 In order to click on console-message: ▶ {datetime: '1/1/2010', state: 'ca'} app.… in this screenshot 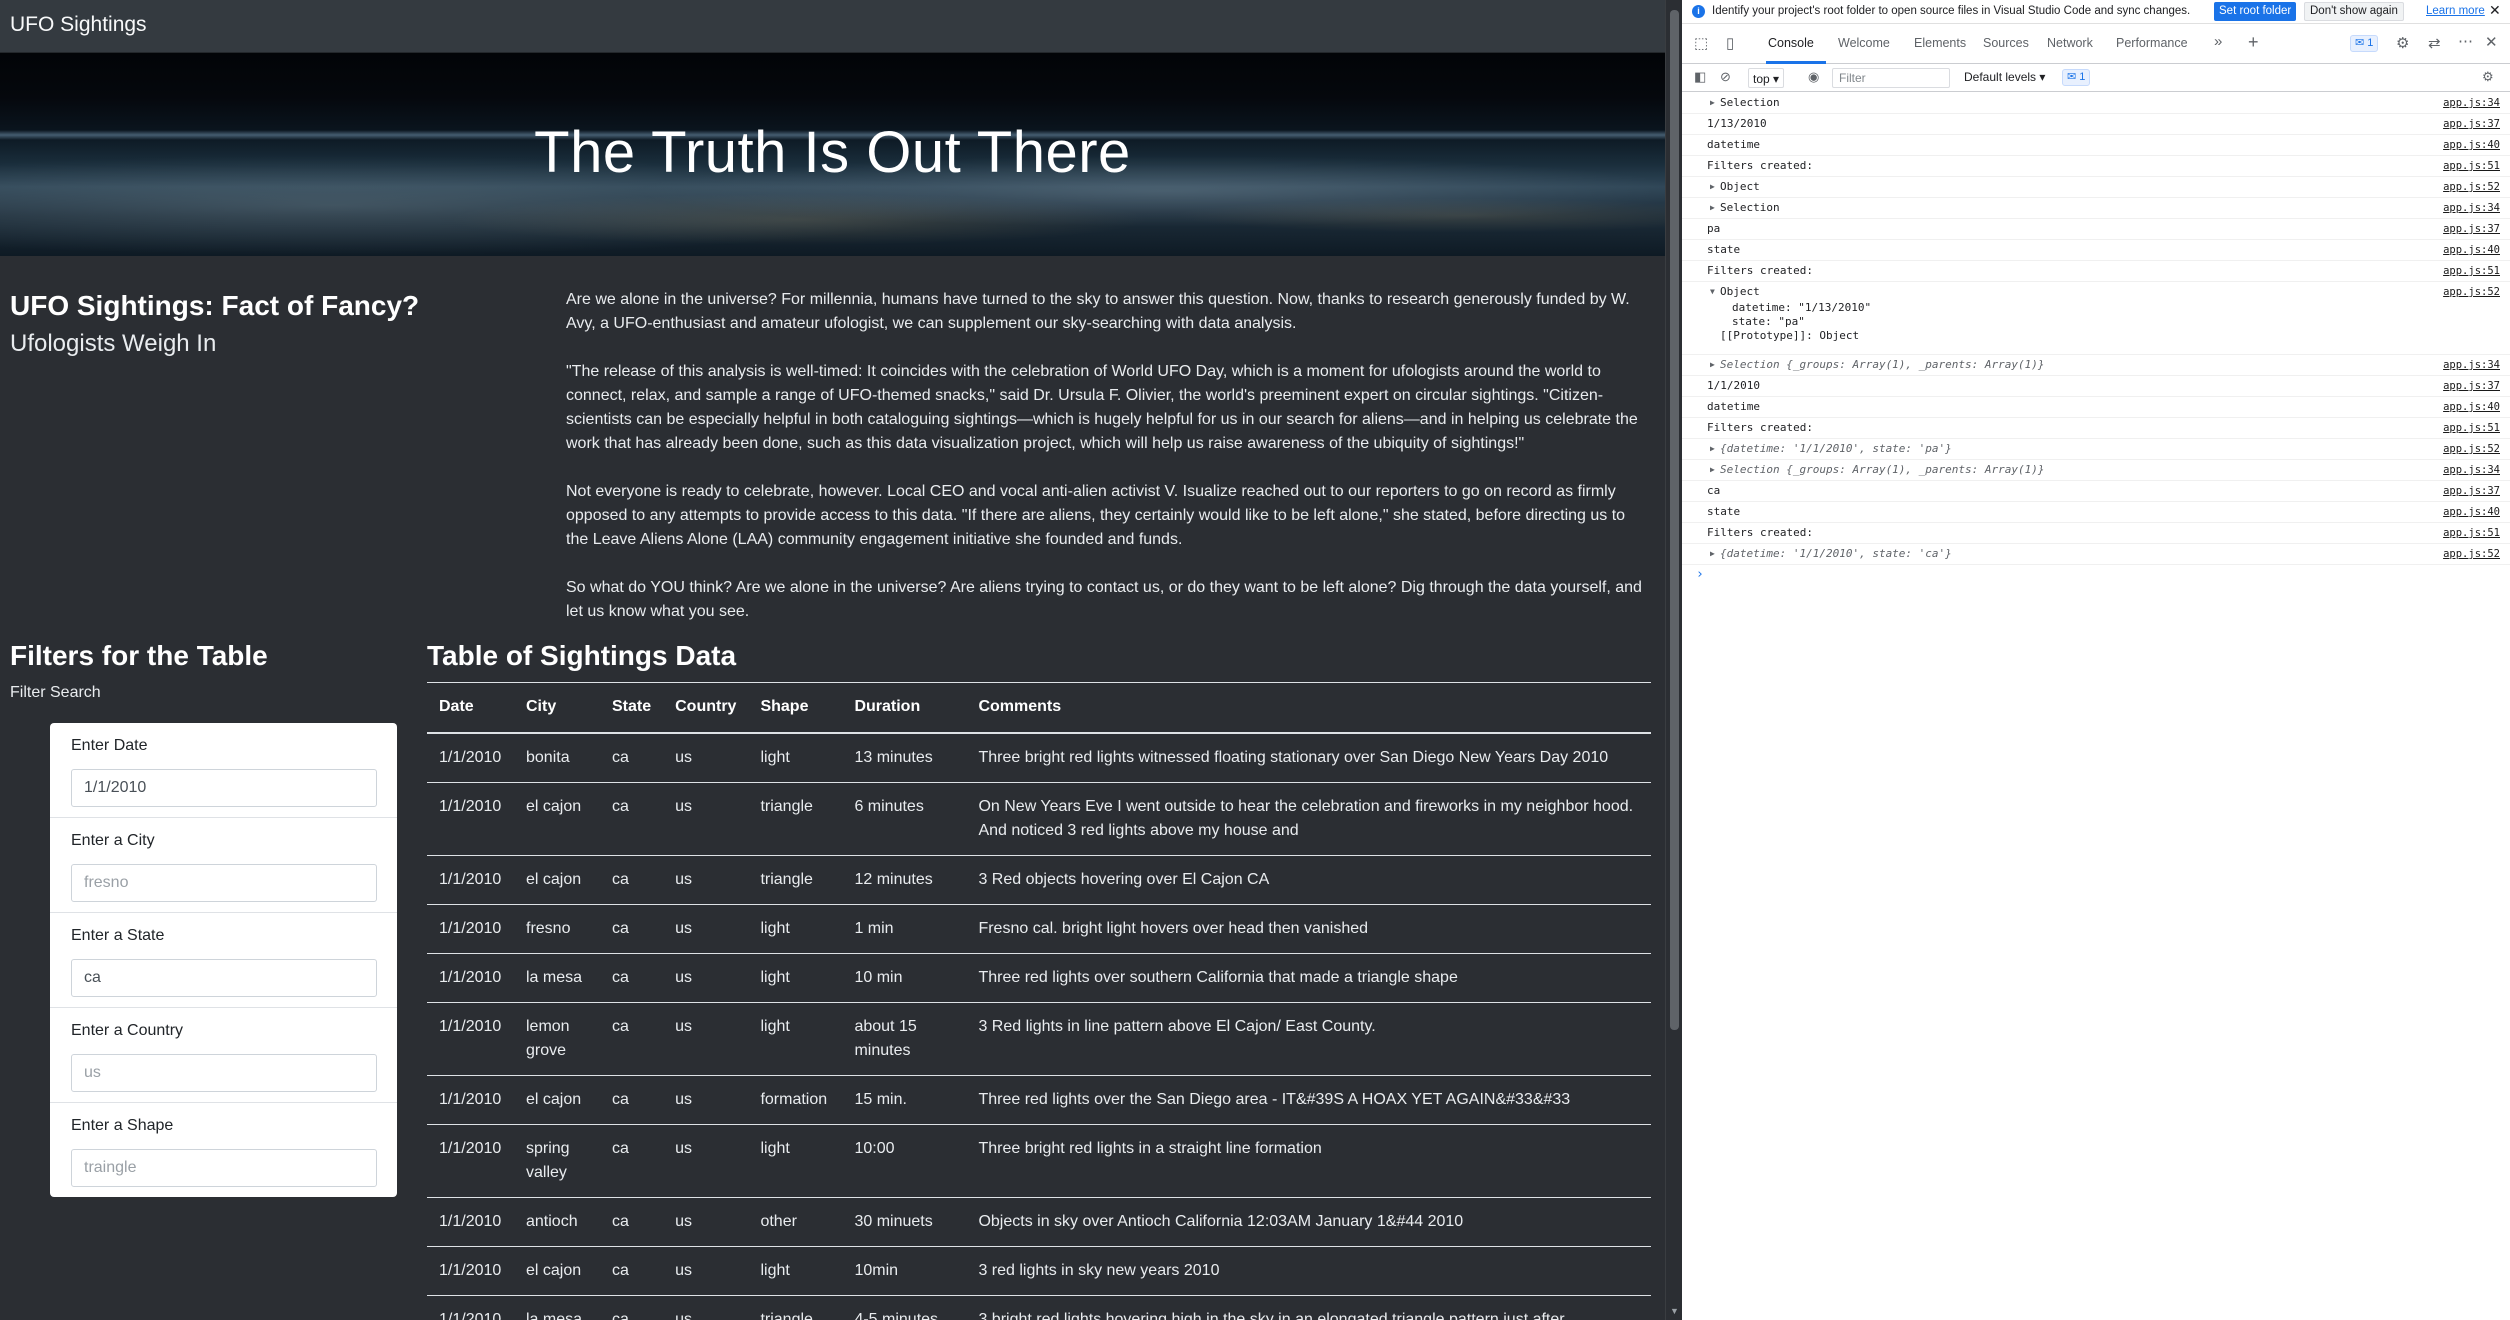, I will do `click(2096, 554)`.